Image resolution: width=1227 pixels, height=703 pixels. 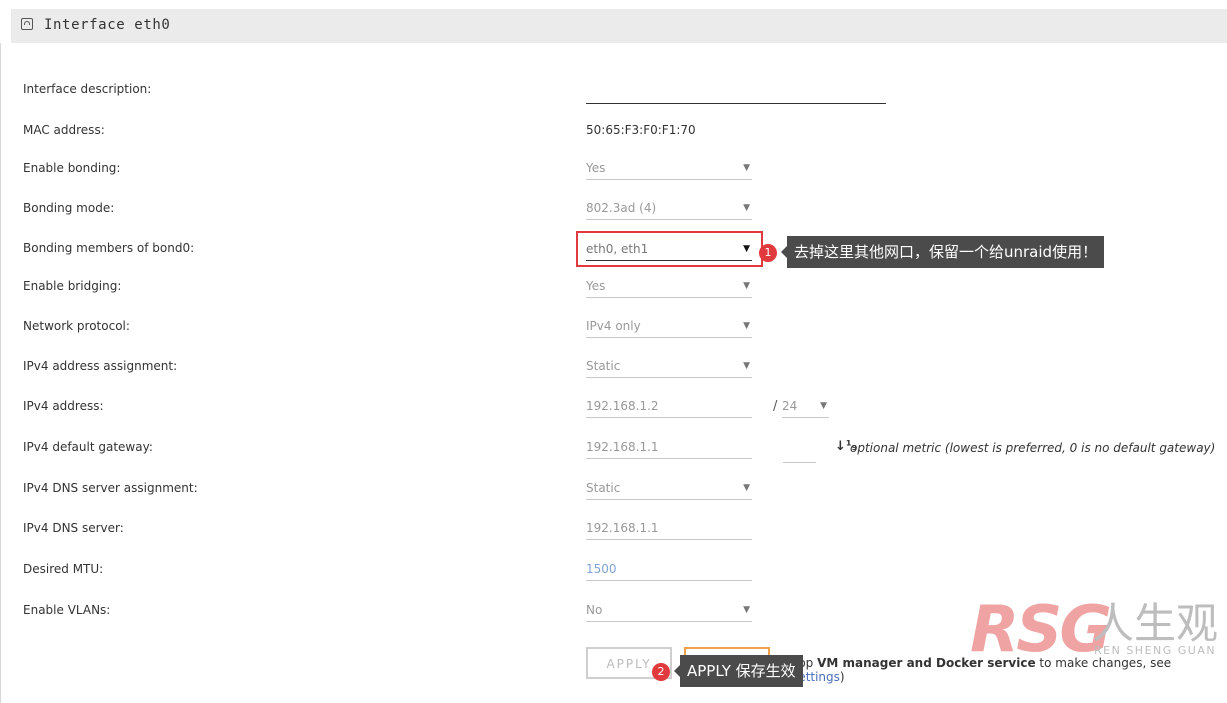 I want to click on label-interface-description: Interface description:, so click(x=87, y=89).